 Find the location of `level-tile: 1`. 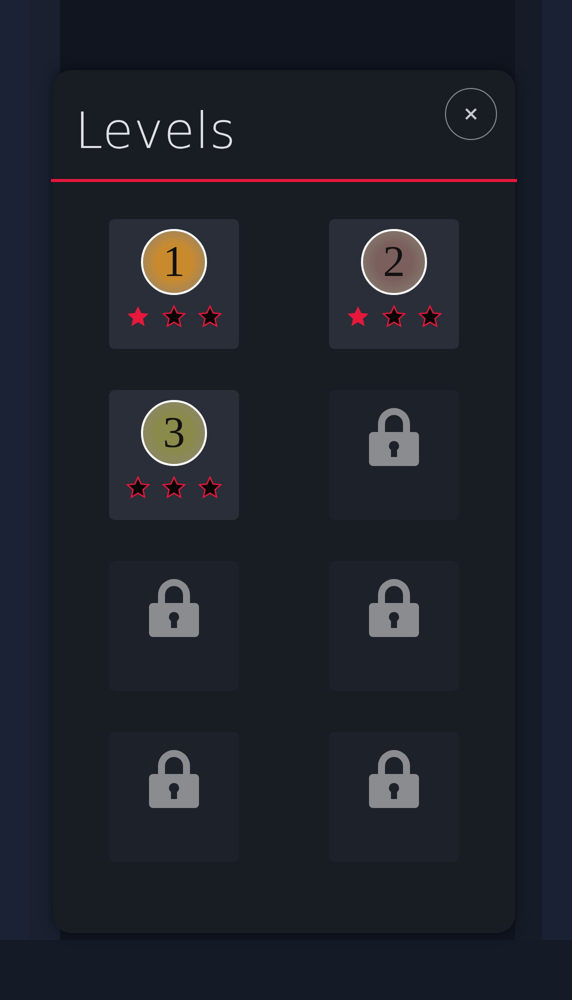

level-tile: 1 is located at coordinates (174, 284).